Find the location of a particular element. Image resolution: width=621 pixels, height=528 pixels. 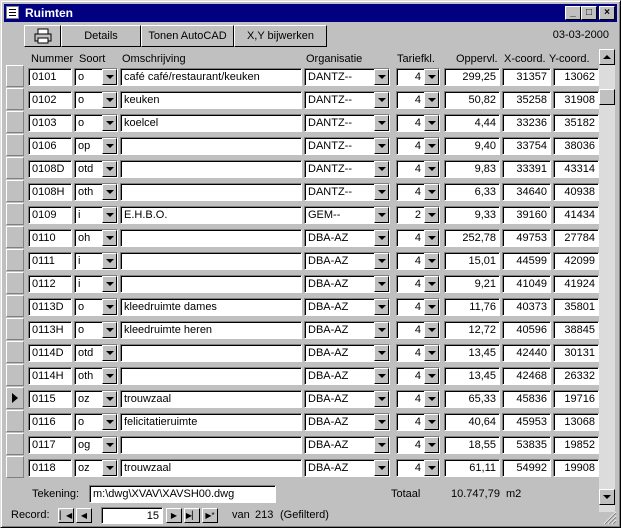

cell-nummer: 0101 is located at coordinates (50, 77).